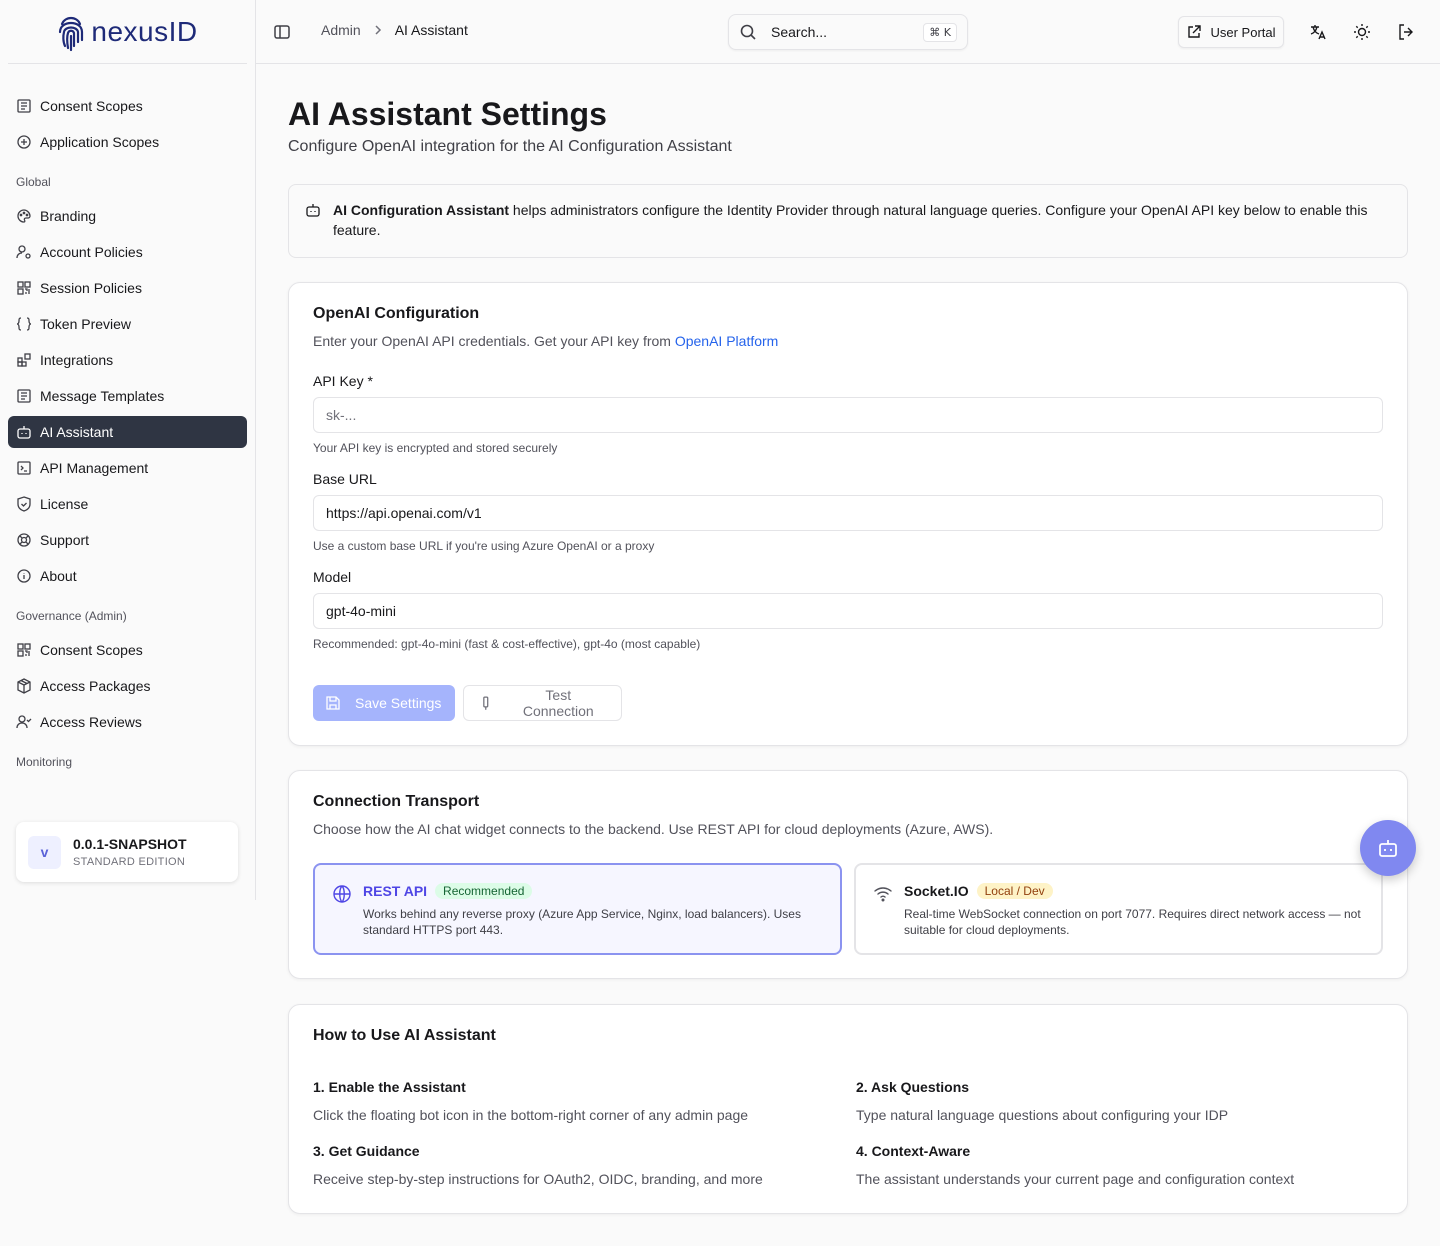 Image resolution: width=1440 pixels, height=1246 pixels. I want to click on test-connection-button: Test Connection, so click(542, 703).